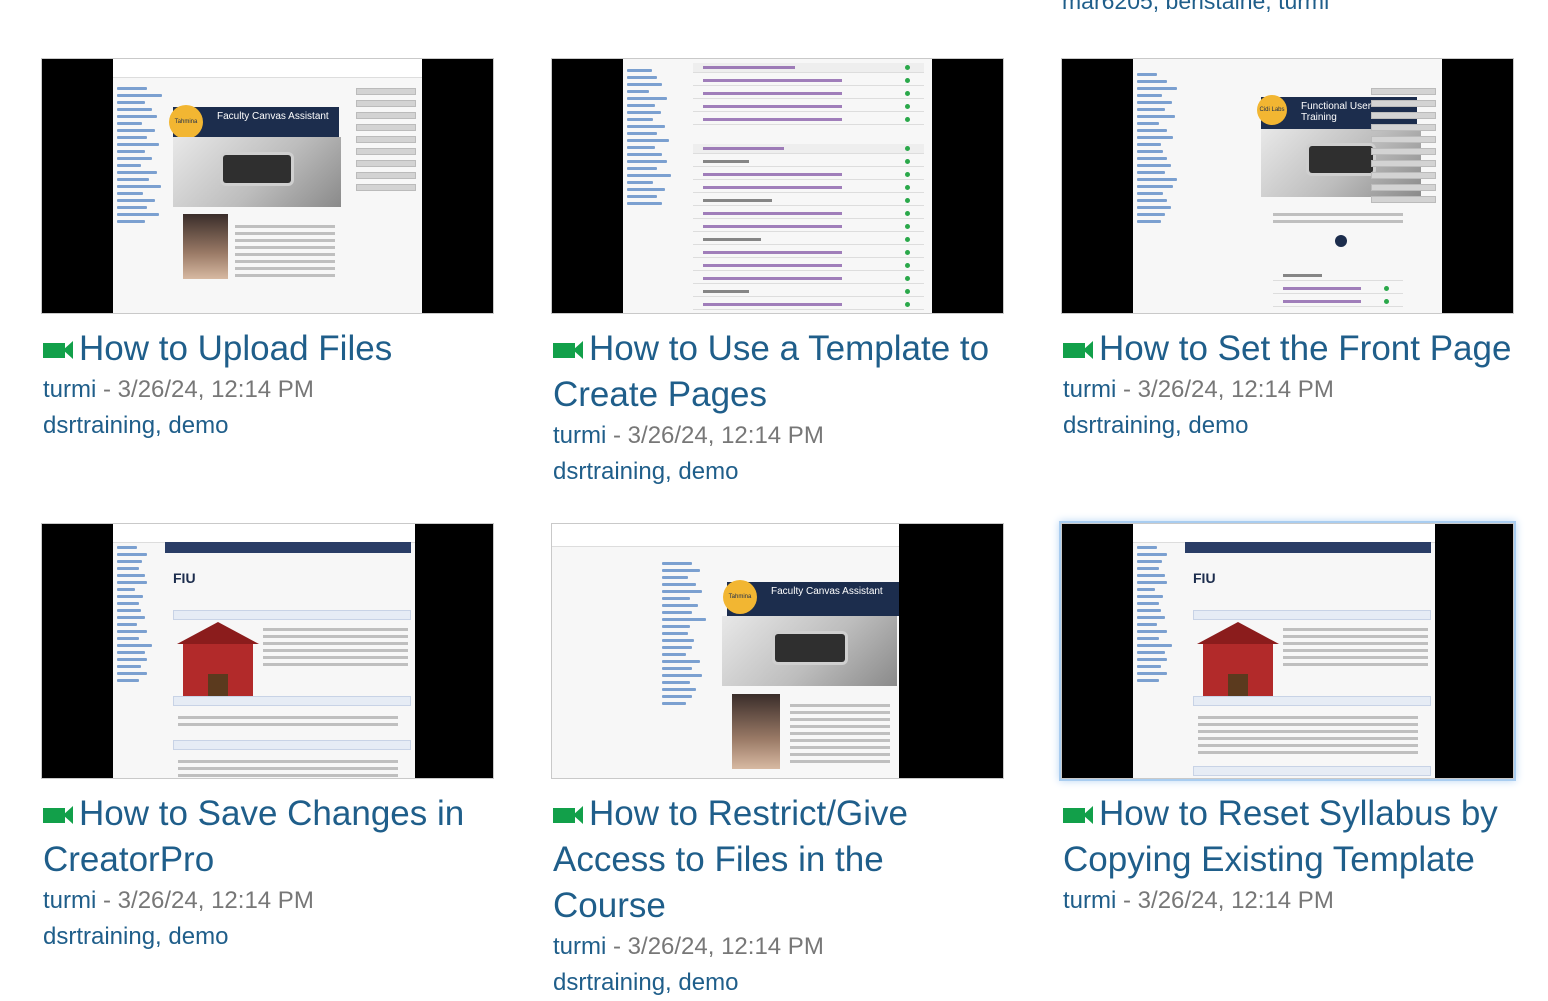  What do you see at coordinates (725, 651) in the screenshot?
I see `thumbnail-files-screenshot: Tahmina Urmi Faculty Canvas Assistant` at bounding box center [725, 651].